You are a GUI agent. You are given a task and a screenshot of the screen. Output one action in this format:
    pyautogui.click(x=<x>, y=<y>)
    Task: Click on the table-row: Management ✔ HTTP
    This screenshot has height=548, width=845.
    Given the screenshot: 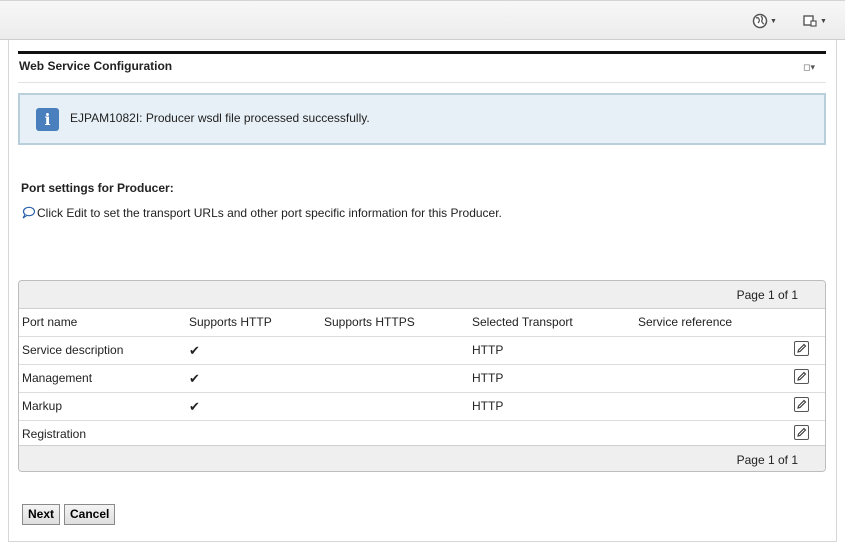 What is the action you would take?
    pyautogui.click(x=422, y=378)
    